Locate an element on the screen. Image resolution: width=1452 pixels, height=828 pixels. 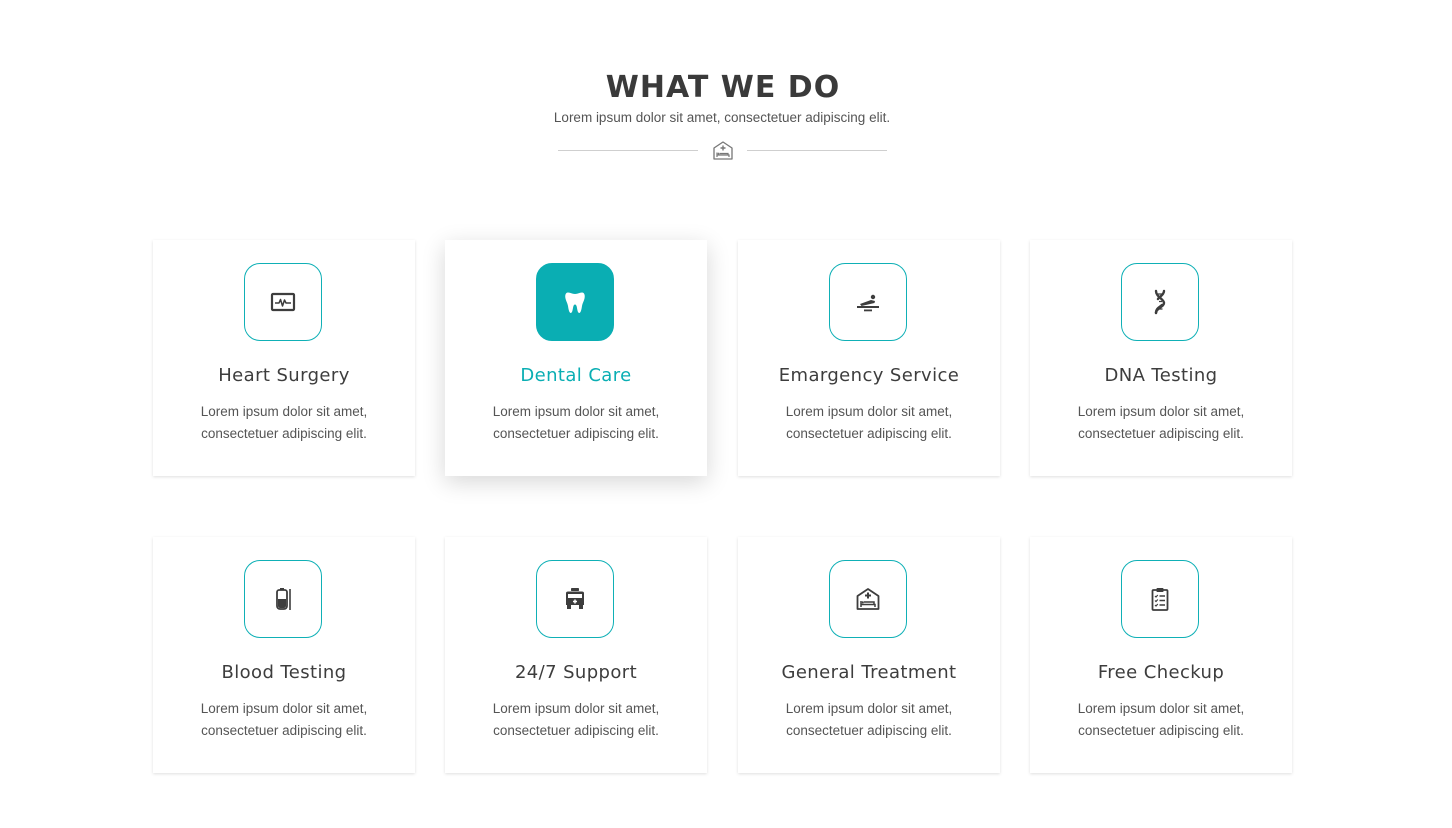
hospital-bed-icon is located at coordinates (723, 150).